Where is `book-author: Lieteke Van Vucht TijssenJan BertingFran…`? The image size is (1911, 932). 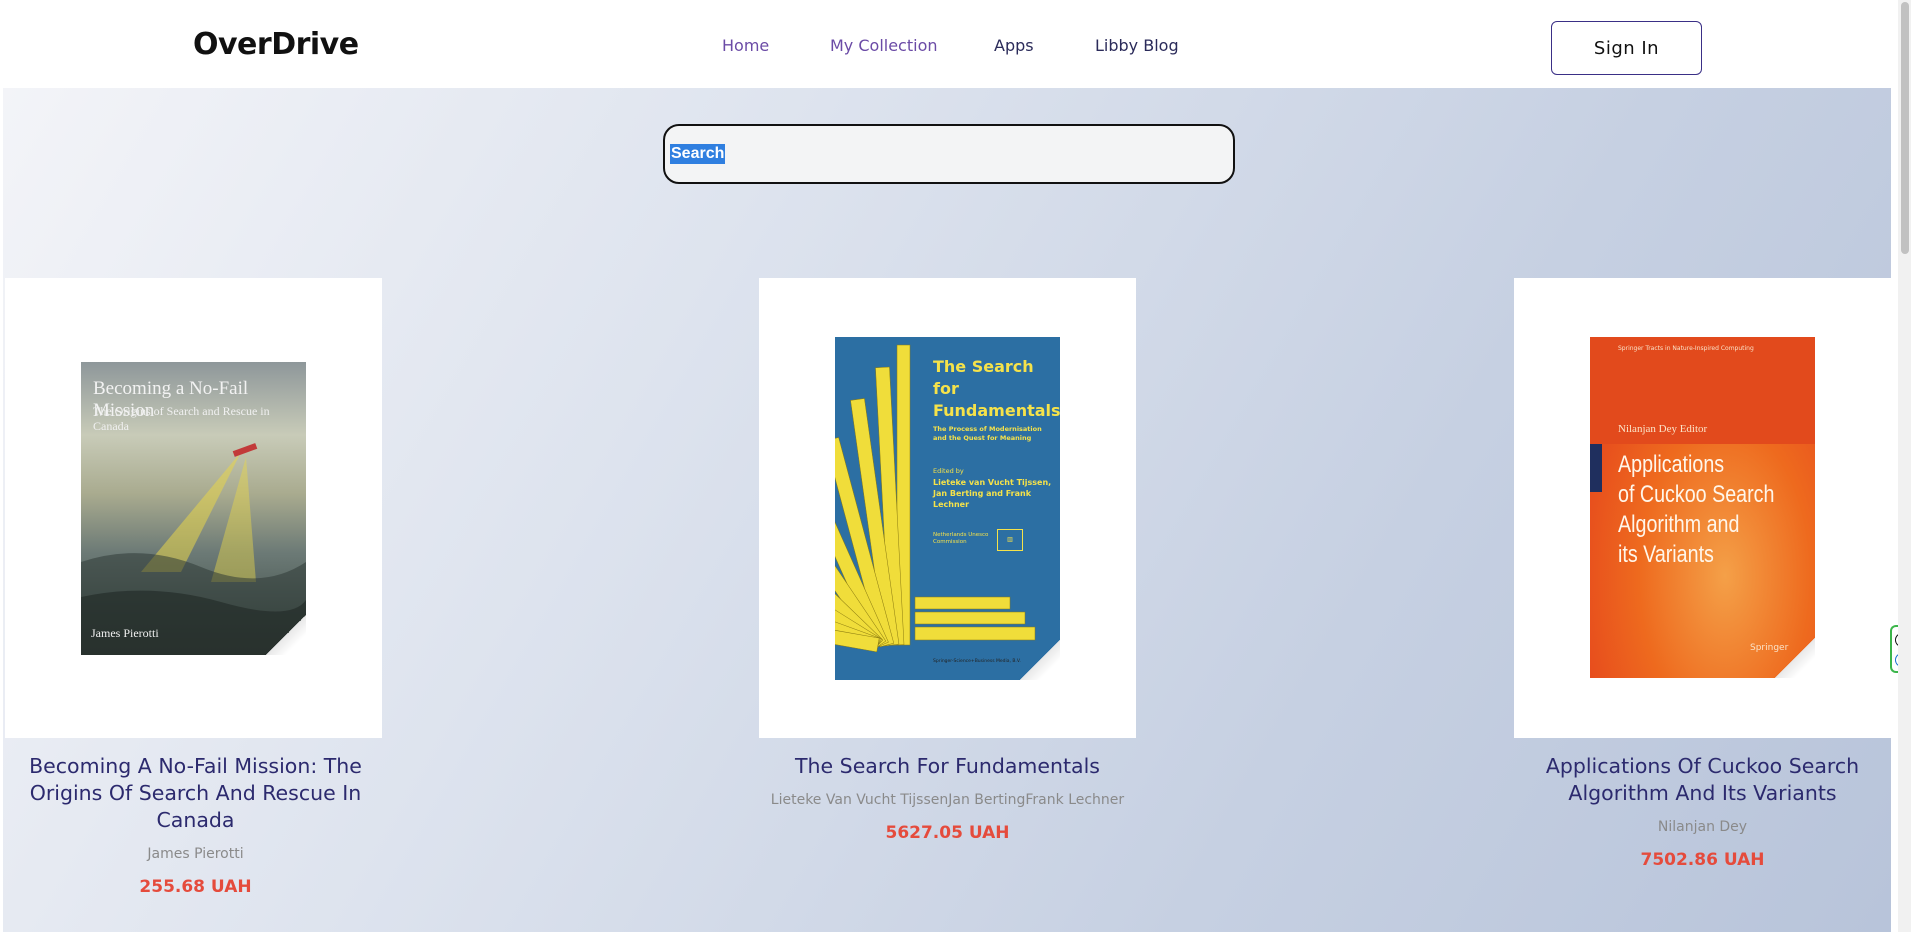 book-author: Lieteke Van Vucht TijssenJan BertingFran… is located at coordinates (947, 800).